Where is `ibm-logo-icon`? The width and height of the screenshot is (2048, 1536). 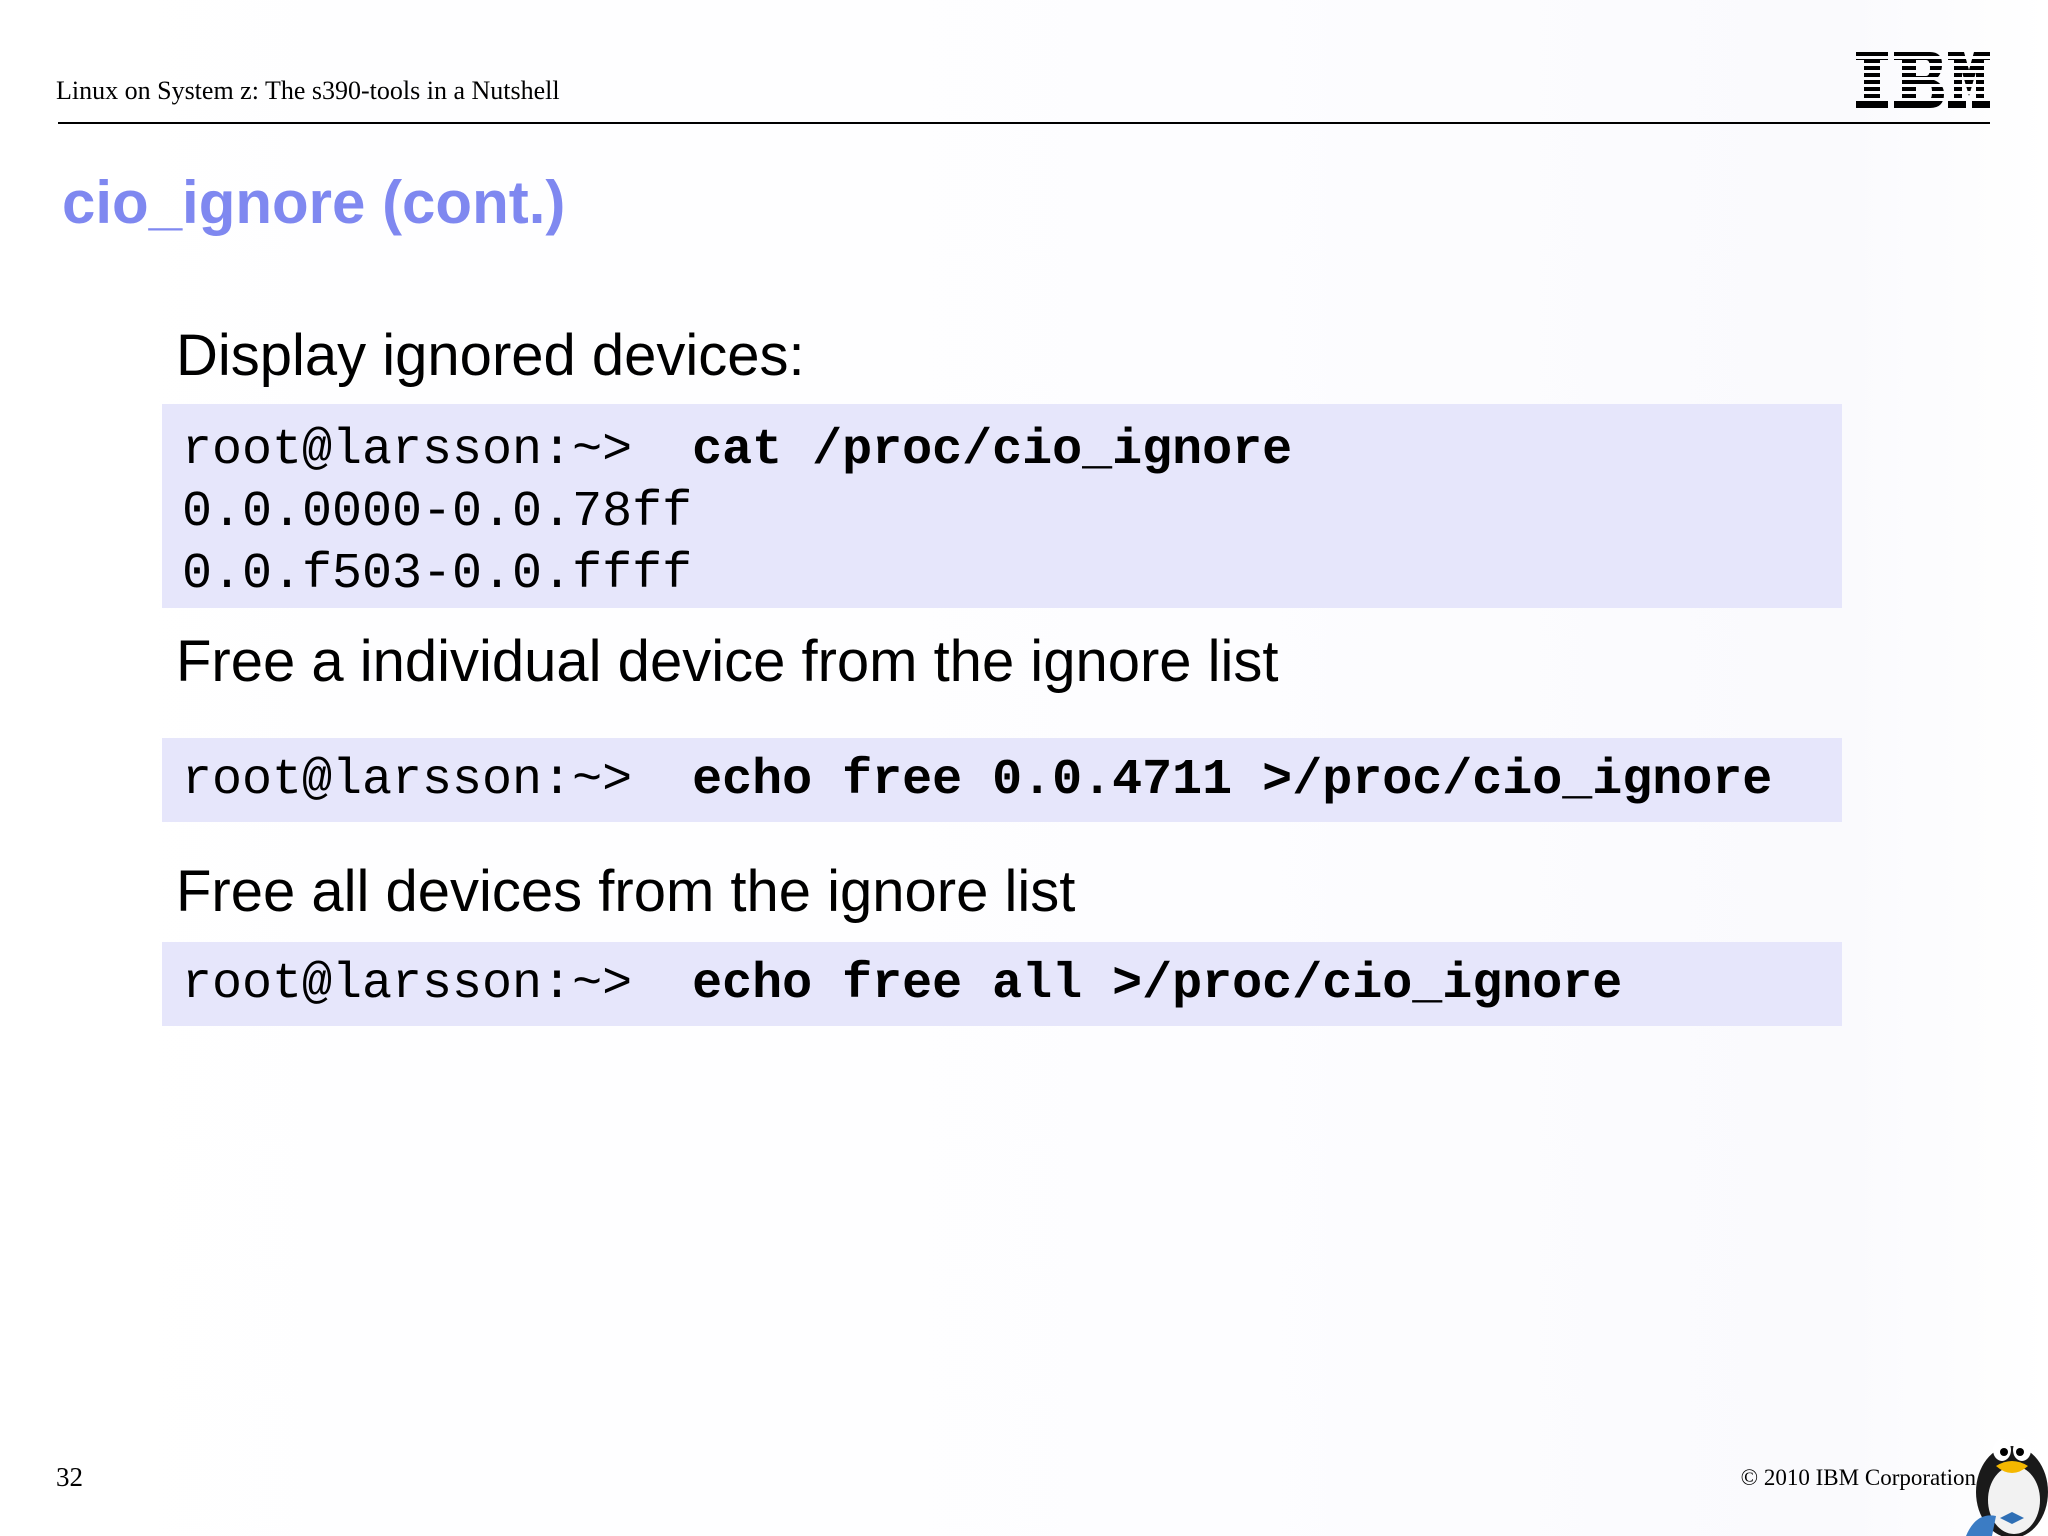
ibm-logo-icon is located at coordinates (1923, 80).